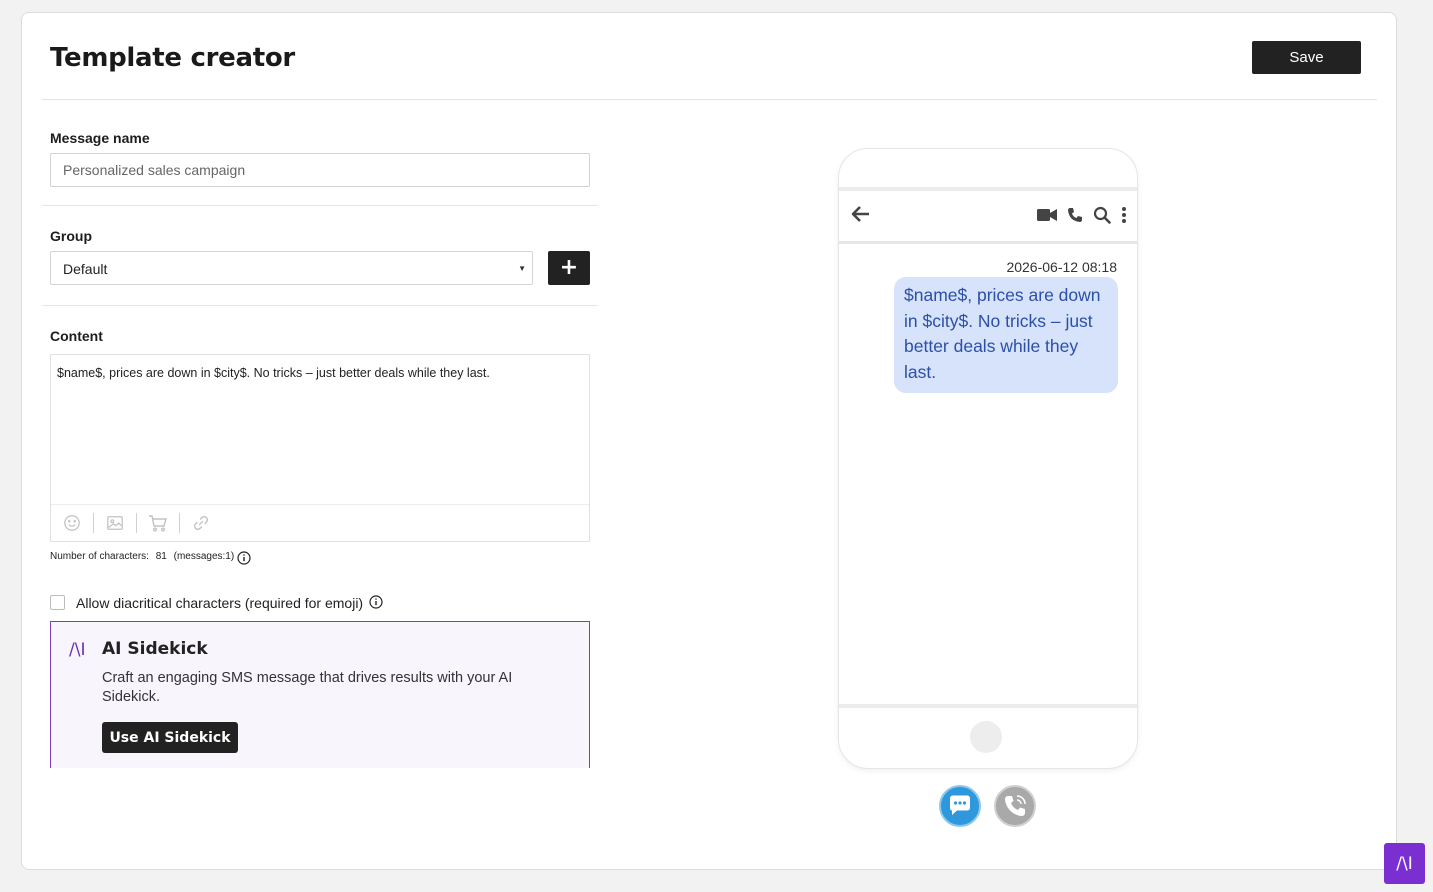 This screenshot has width=1433, height=892. I want to click on call-mode-icon, so click(1015, 806).